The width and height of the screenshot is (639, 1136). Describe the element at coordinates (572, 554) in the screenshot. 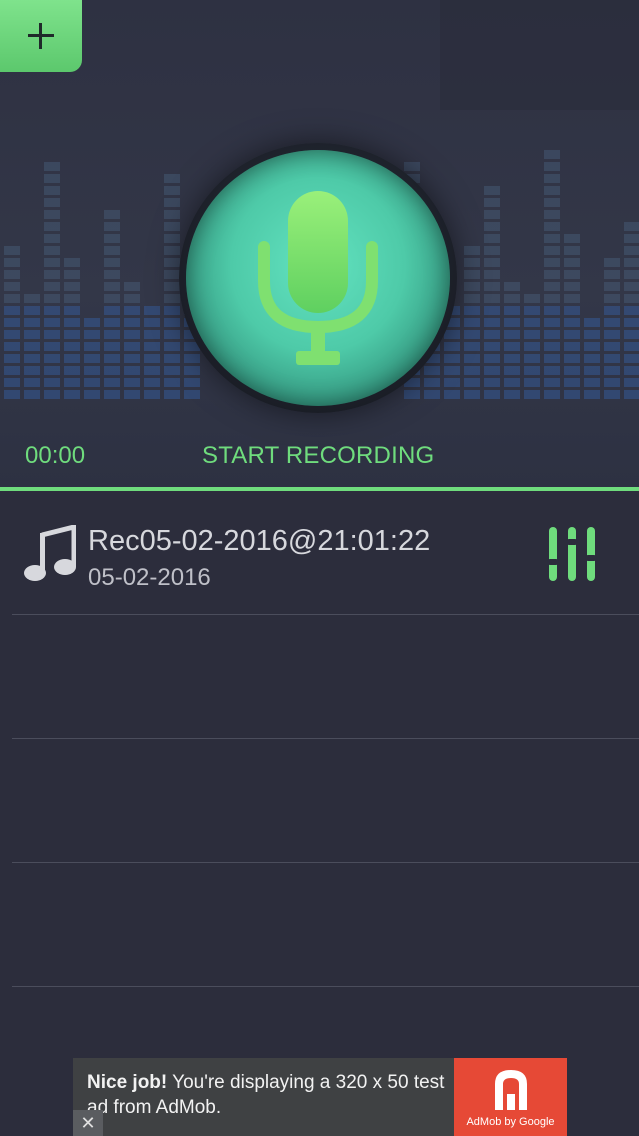

I see `equalizer-icon` at that location.